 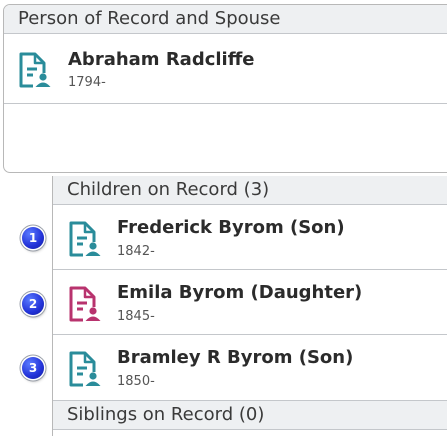 What do you see at coordinates (33, 238) in the screenshot?
I see `child-number-badge: 1` at bounding box center [33, 238].